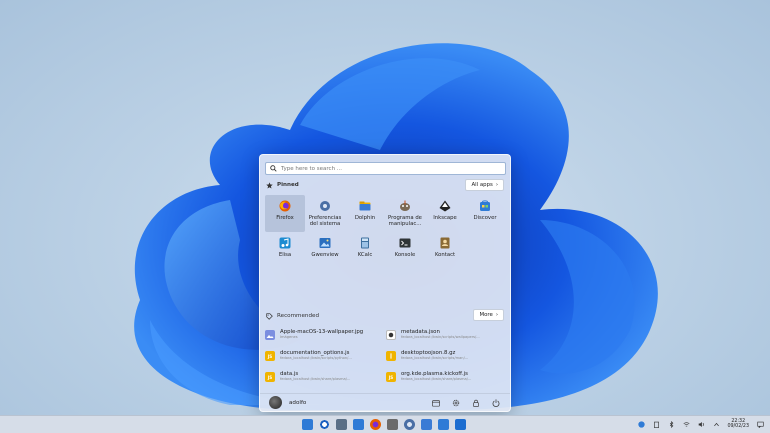 This screenshot has height=433, width=770. Describe the element at coordinates (325, 243) in the screenshot. I see `image-viewer-icon` at that location.